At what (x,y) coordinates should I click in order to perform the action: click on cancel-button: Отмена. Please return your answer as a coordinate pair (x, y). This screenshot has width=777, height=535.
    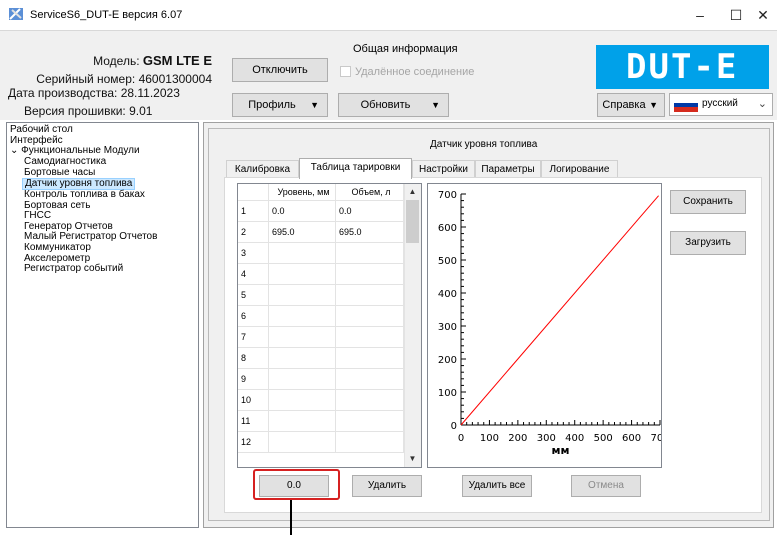
    Looking at the image, I should click on (606, 486).